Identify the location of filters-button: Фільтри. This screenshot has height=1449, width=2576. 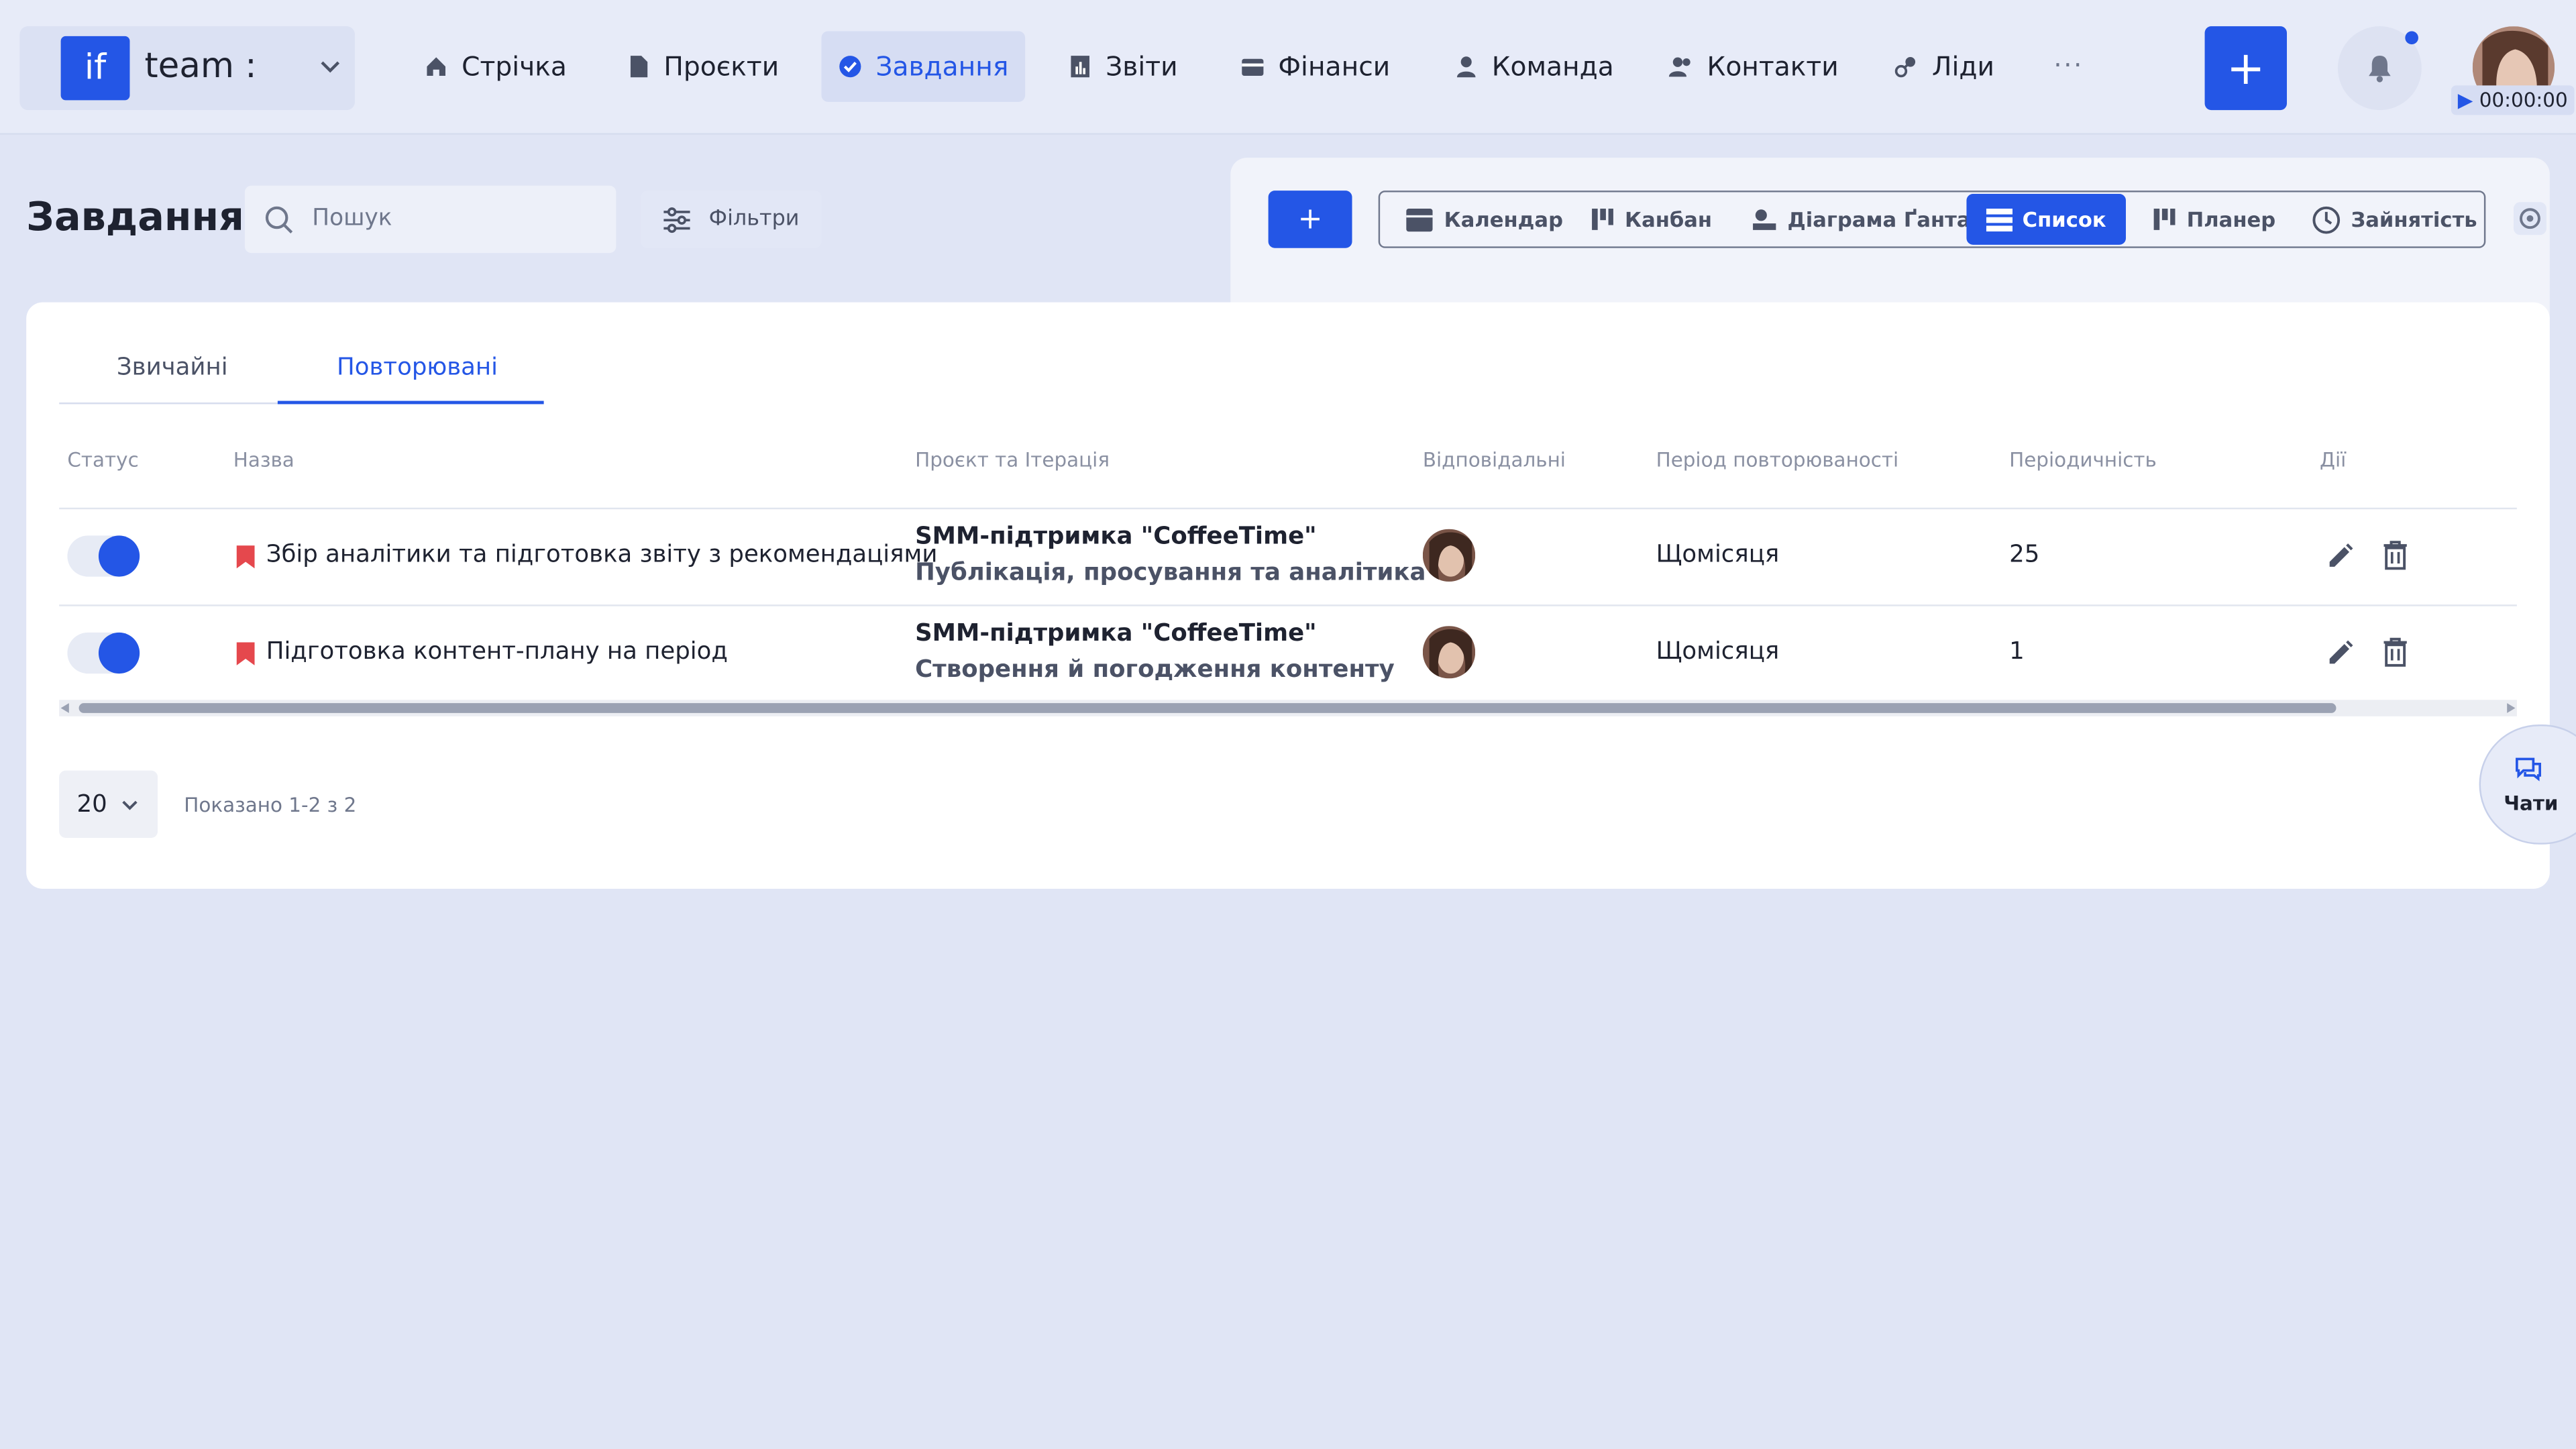
(731, 219).